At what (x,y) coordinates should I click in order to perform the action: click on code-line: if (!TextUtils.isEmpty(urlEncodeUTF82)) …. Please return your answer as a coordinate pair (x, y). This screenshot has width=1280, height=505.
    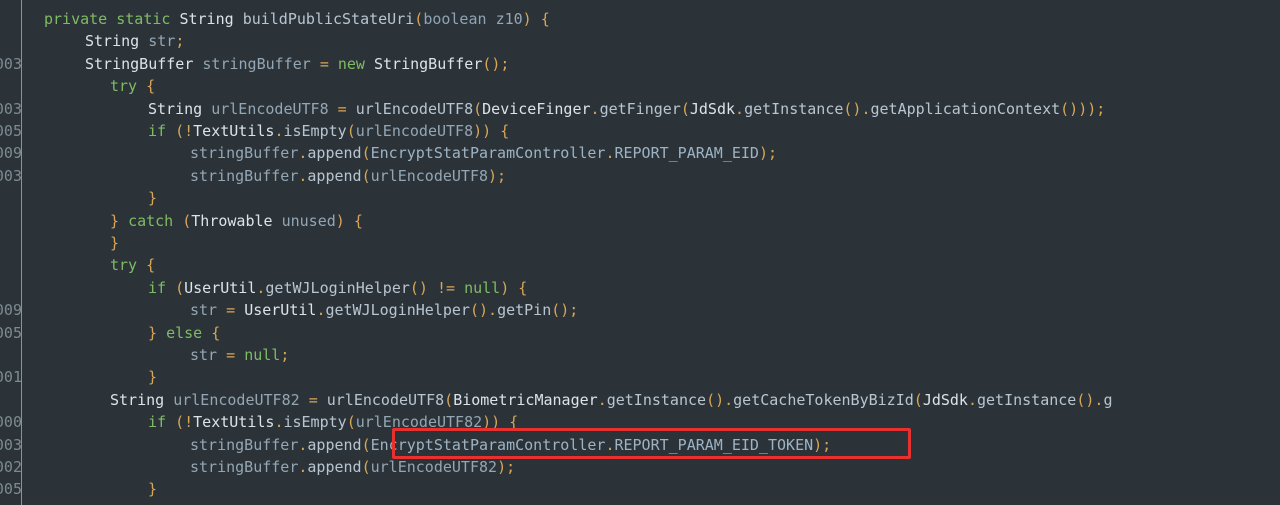
    Looking at the image, I should click on (333, 422).